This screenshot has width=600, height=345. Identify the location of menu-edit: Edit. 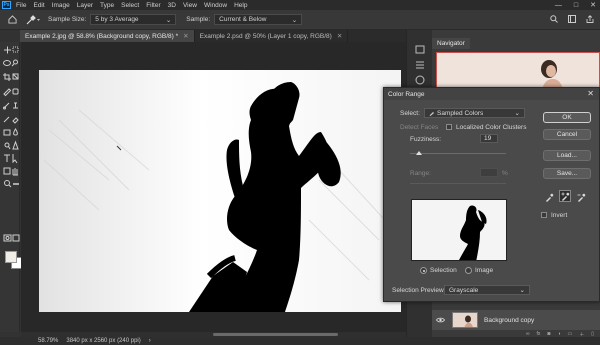
(38, 5).